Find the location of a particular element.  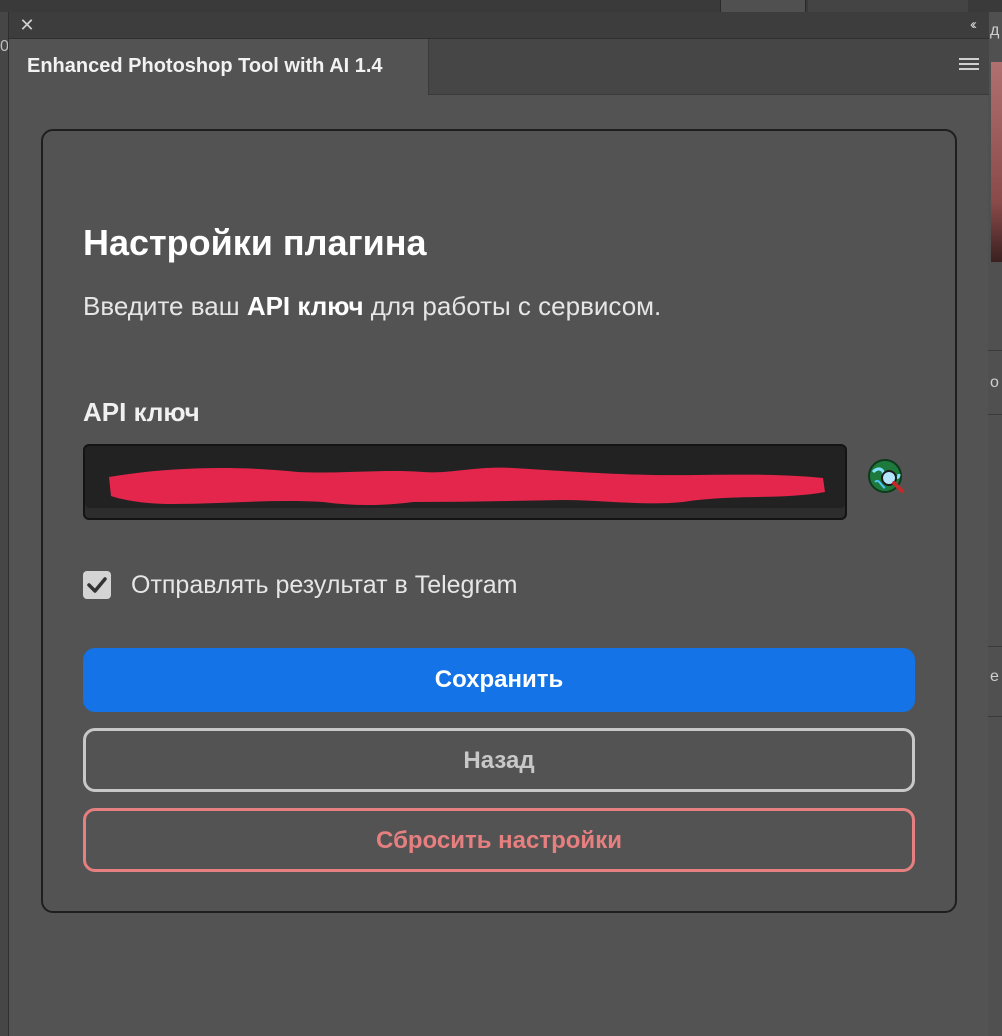

tab-plugin: Enhanced Photoshop Tool with AI 1.4 is located at coordinates (219, 67).